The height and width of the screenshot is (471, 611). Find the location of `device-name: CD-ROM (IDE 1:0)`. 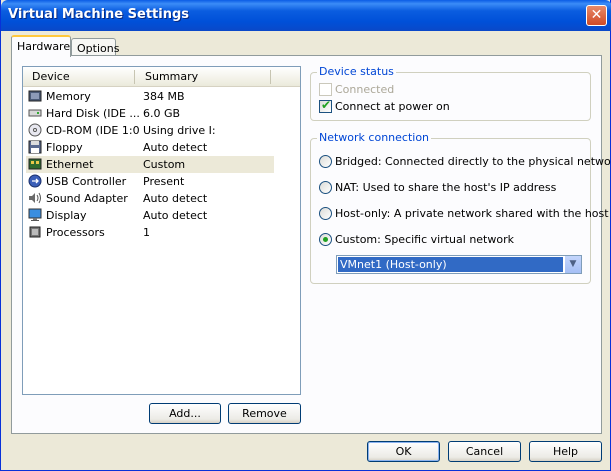

device-name: CD-ROM (IDE 1:0) is located at coordinates (93, 130).